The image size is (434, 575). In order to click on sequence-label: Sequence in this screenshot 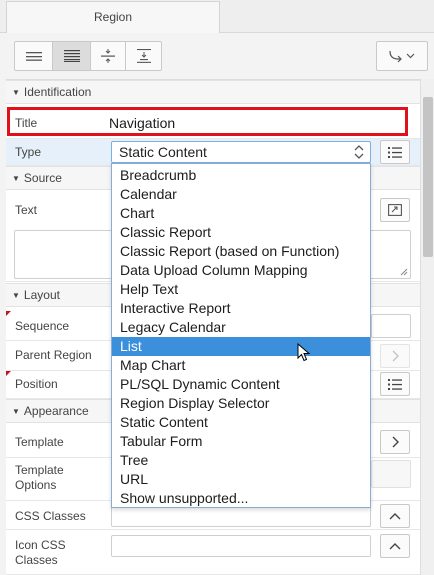, I will do `click(42, 326)`.